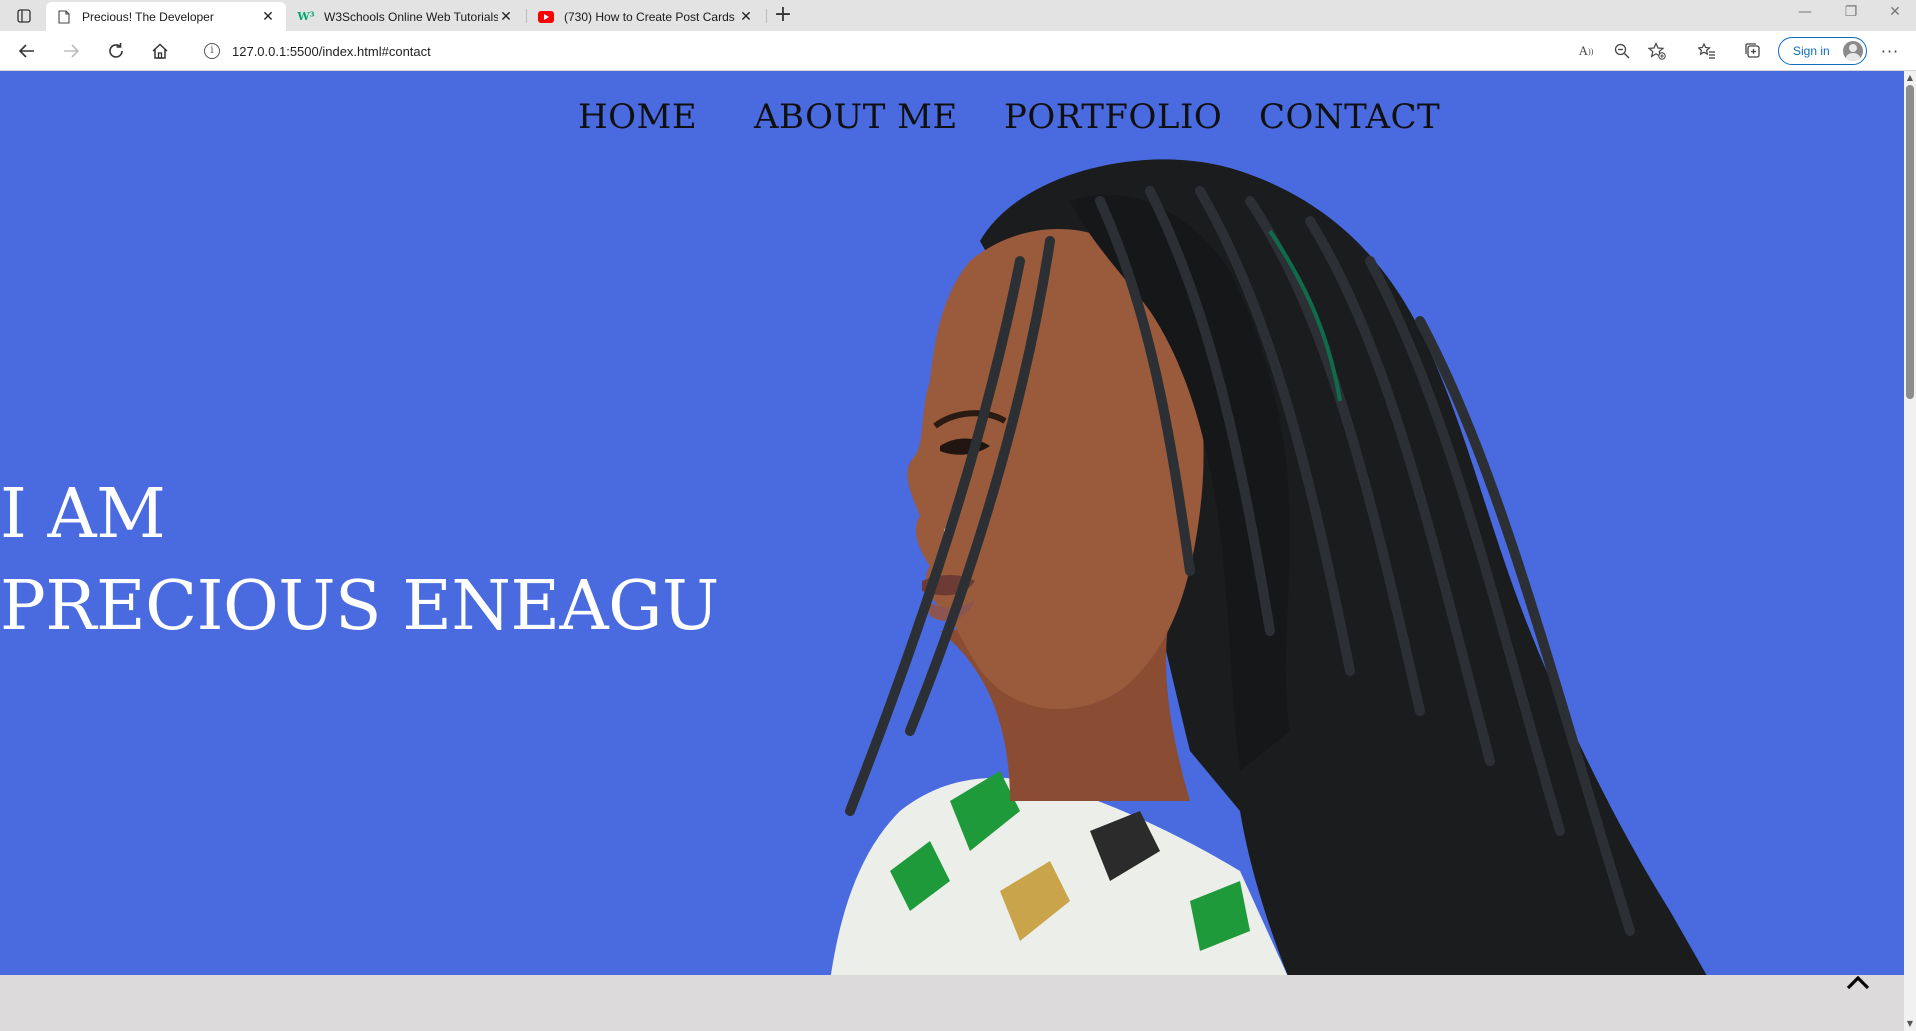  Describe the element at coordinates (71, 51) in the screenshot. I see `forward-button` at that location.